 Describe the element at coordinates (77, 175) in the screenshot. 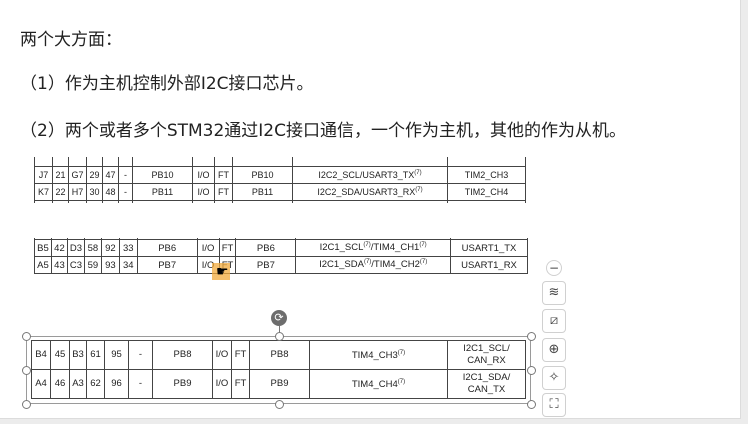

I see `pin-cell: G7` at that location.